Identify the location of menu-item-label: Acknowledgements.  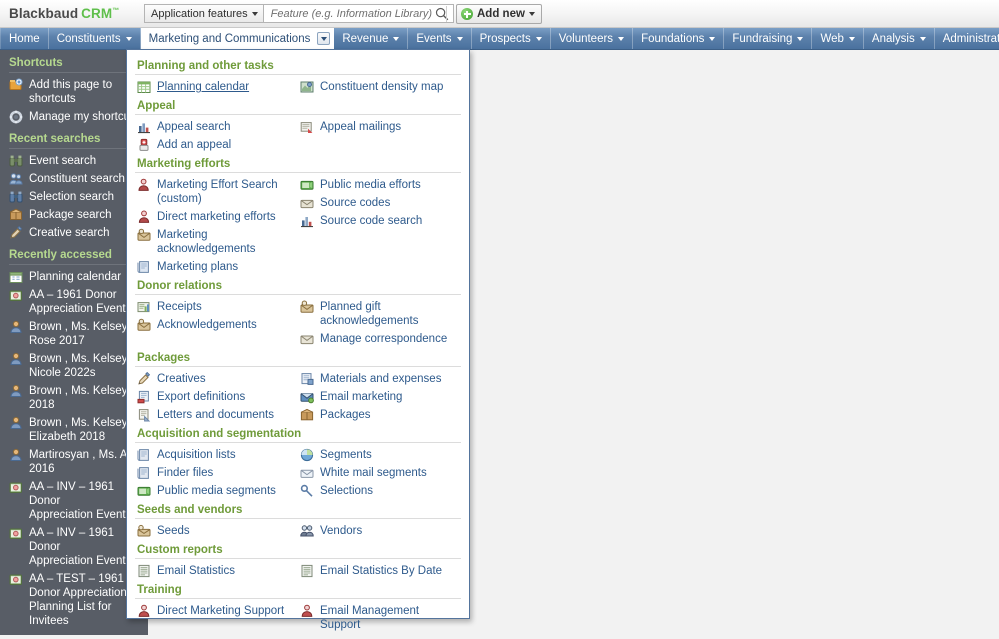
(207, 325).